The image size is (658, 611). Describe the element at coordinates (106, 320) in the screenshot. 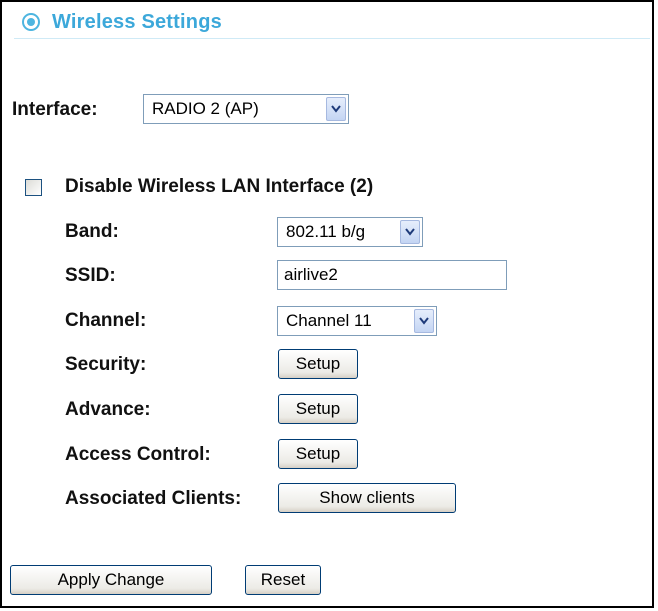

I see `channel-label: Channel:` at that location.